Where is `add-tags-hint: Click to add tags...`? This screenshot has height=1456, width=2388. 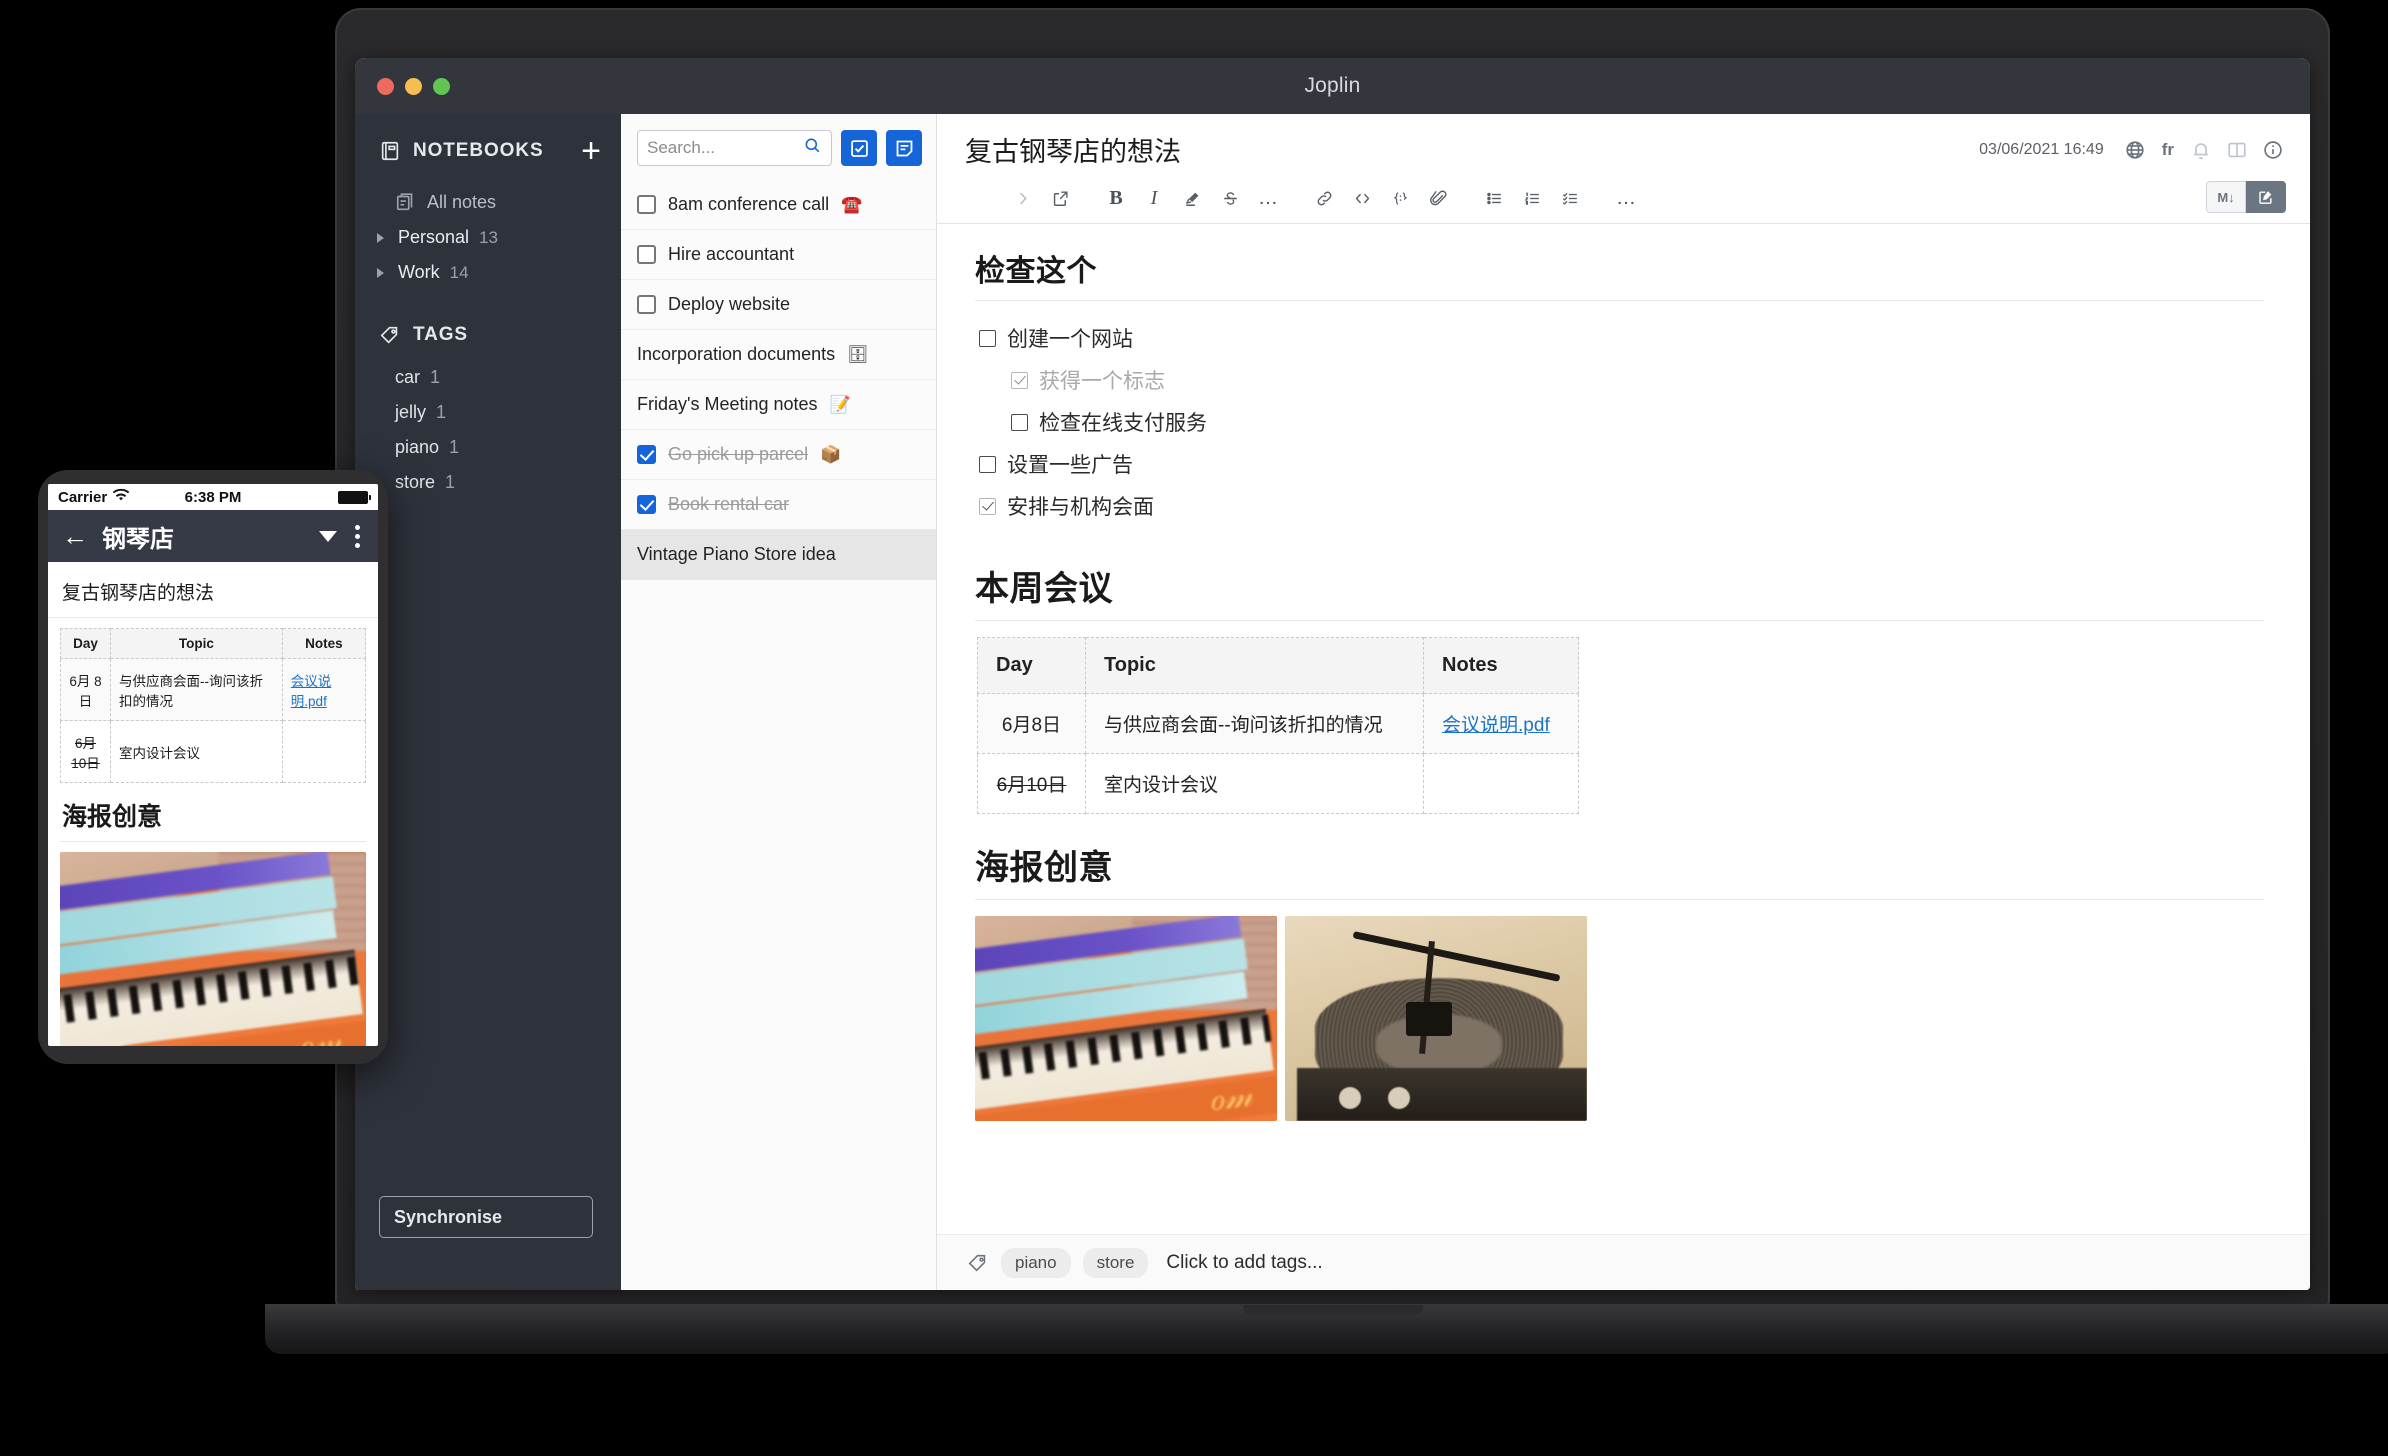 add-tags-hint: Click to add tags... is located at coordinates (1244, 1263).